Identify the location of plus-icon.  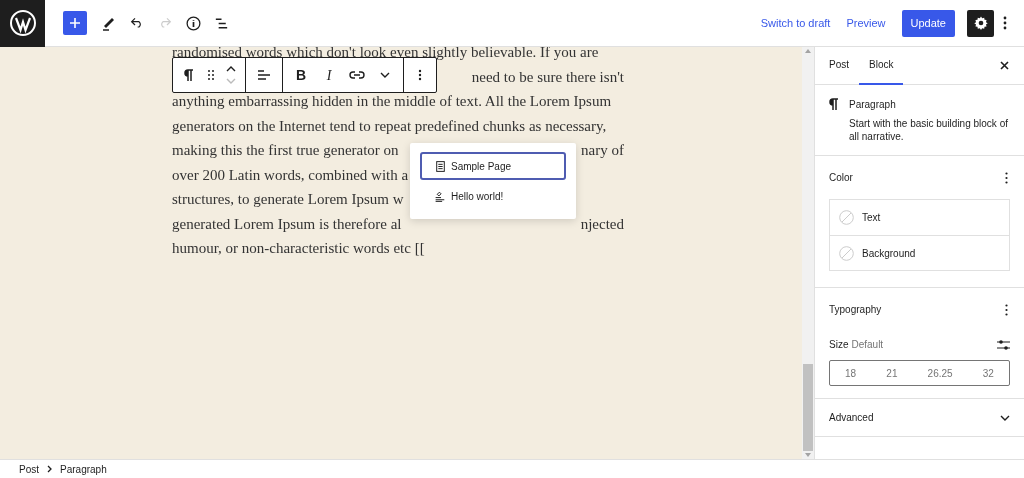
(75, 23).